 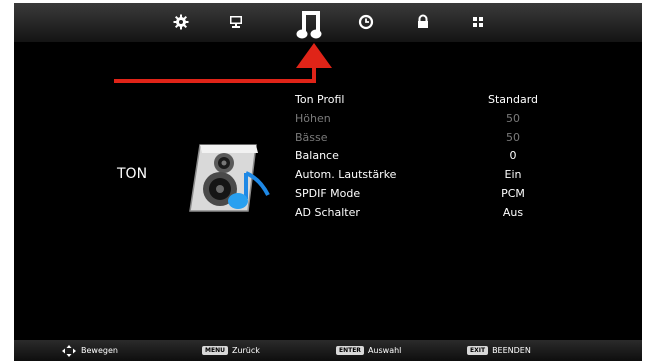 What do you see at coordinates (435, 99) in the screenshot?
I see `setting-row-ton-profil: Ton Profil Standard` at bounding box center [435, 99].